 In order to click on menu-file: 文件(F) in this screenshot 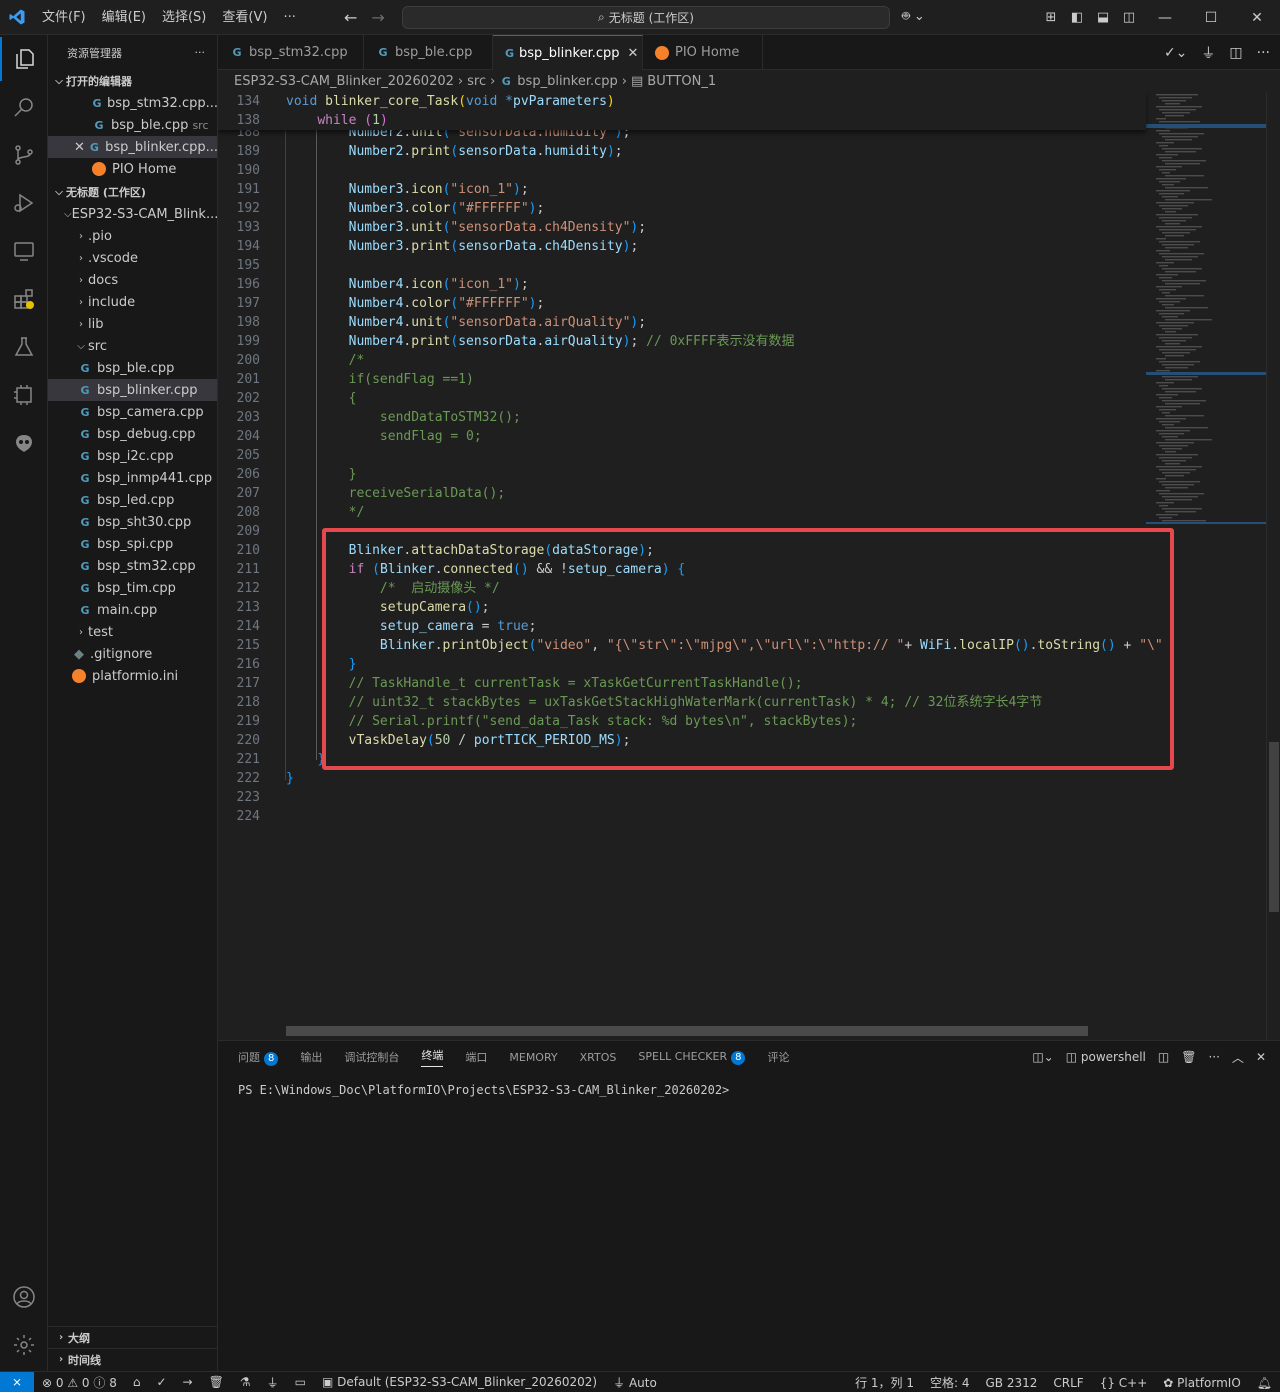, I will do `click(64, 17)`.